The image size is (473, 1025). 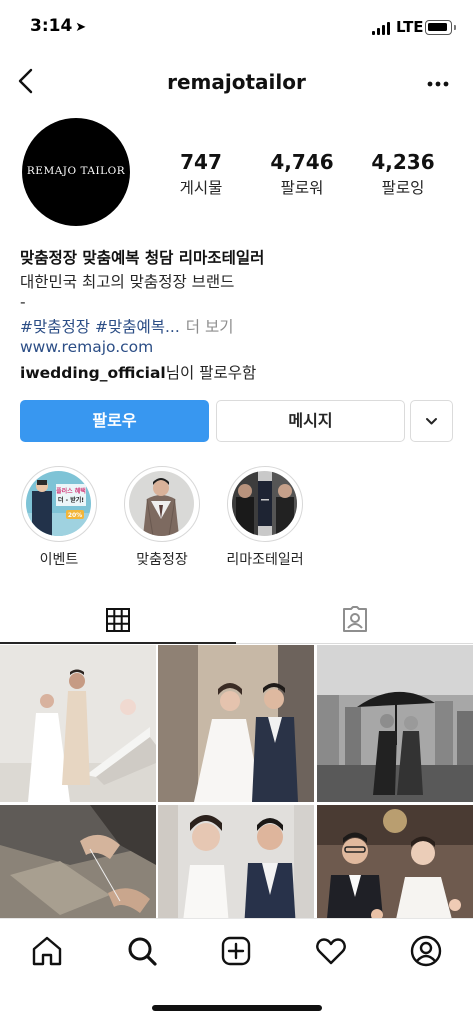 I want to click on more-options-button, so click(x=438, y=84).